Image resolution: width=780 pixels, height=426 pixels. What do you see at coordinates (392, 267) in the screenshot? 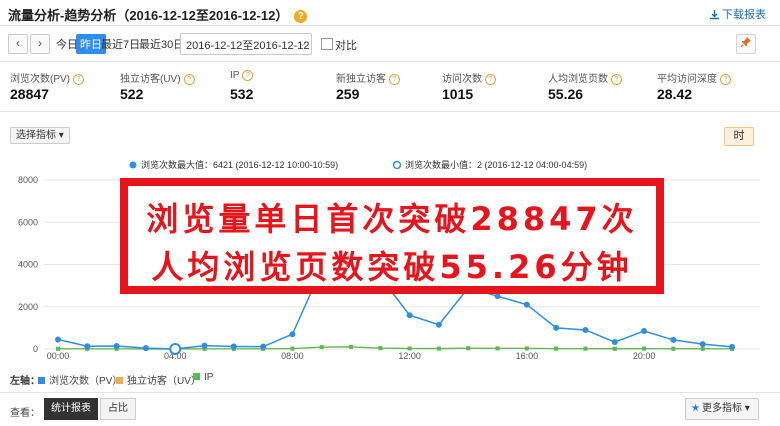
I see `banner-line-2: 人均浏览页数突破55.26分钟` at bounding box center [392, 267].